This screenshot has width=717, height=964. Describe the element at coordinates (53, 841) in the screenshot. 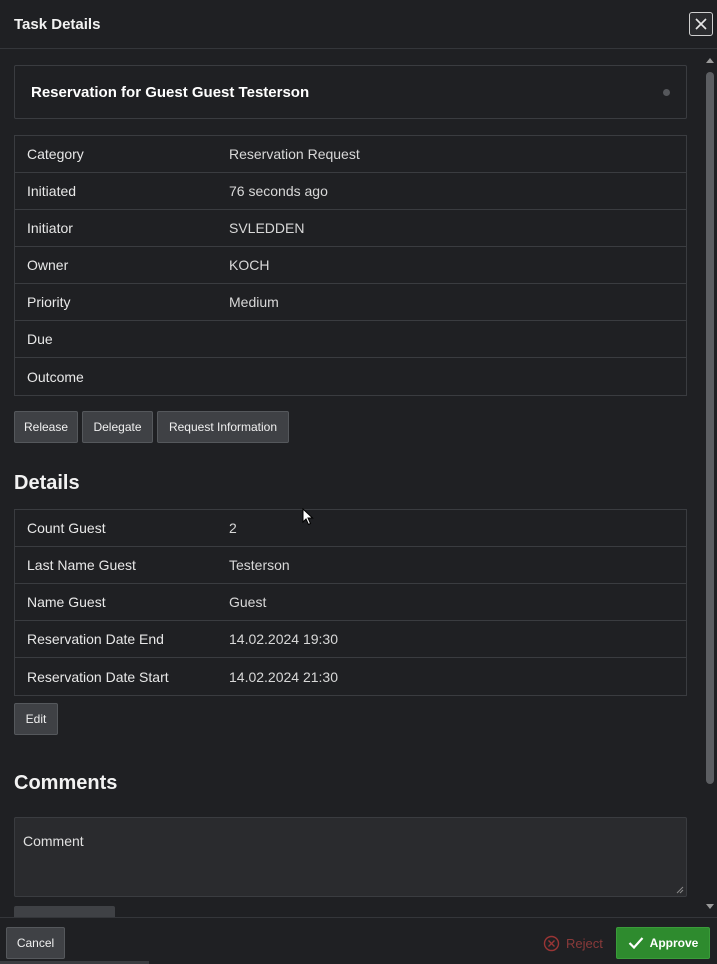

I see `comment-placeholder: Comment` at that location.